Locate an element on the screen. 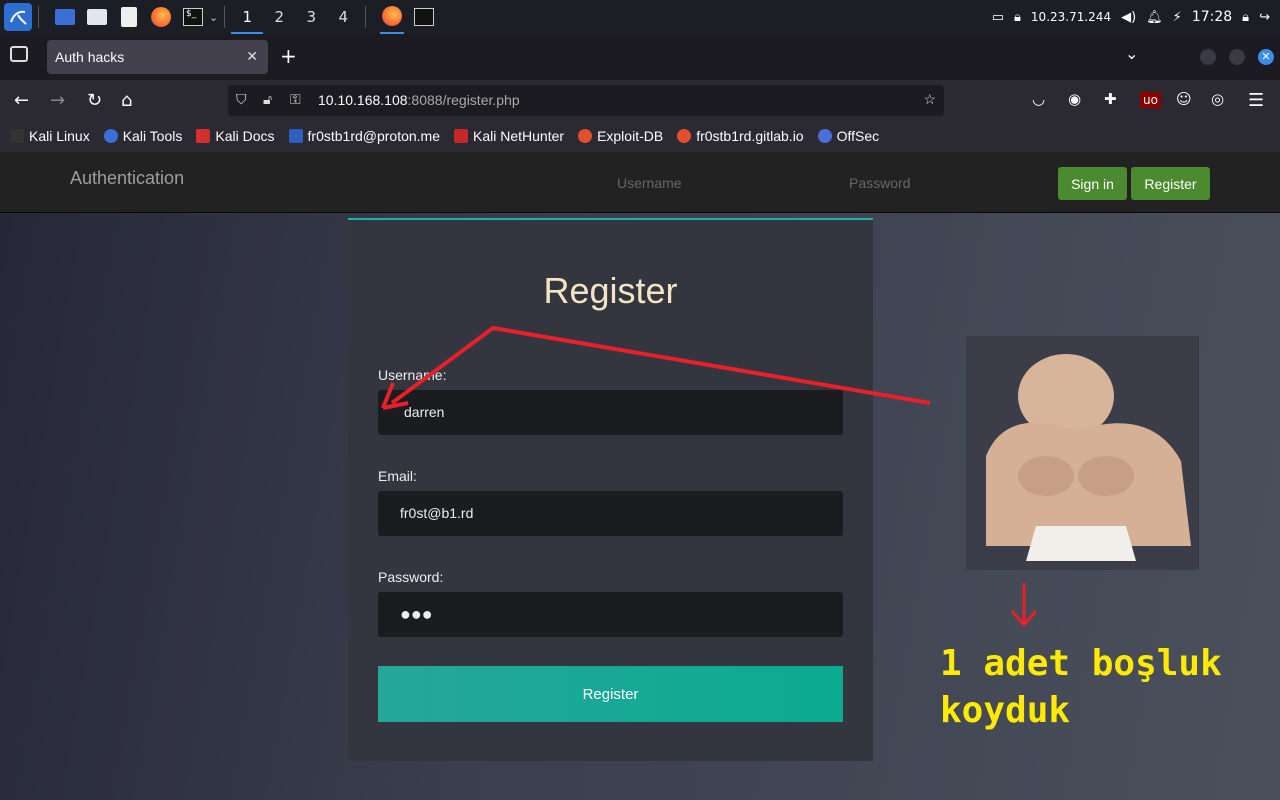  volume-icon: ◀︎) is located at coordinates (1128, 17).